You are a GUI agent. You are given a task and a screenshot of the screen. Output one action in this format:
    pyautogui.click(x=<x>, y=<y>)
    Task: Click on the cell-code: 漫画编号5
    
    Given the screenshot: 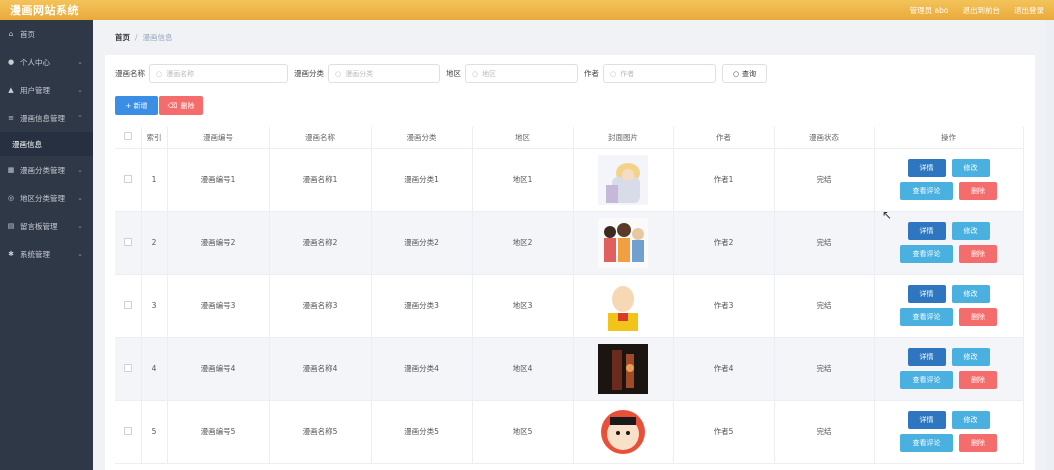 What is the action you would take?
    pyautogui.click(x=218, y=432)
    